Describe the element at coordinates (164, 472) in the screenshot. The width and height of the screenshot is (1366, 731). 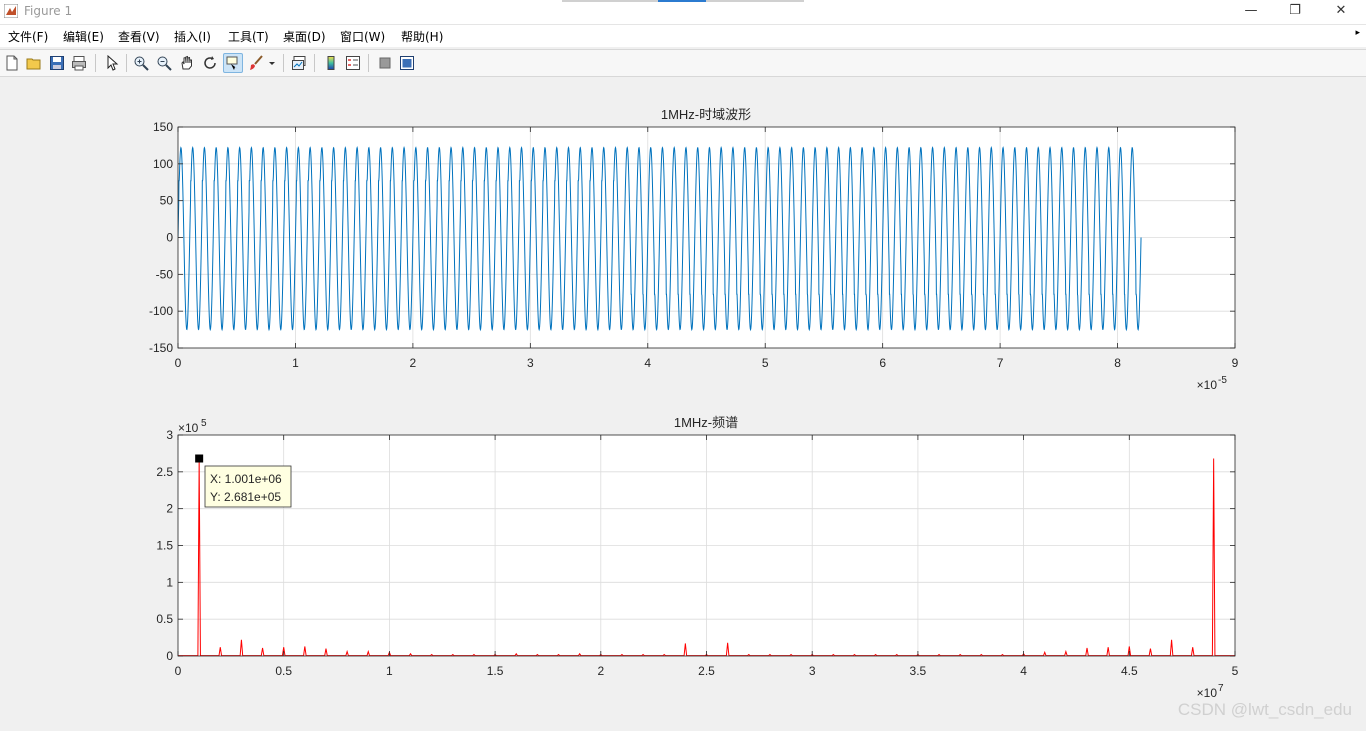
I see `y-tick-label: 2.5` at that location.